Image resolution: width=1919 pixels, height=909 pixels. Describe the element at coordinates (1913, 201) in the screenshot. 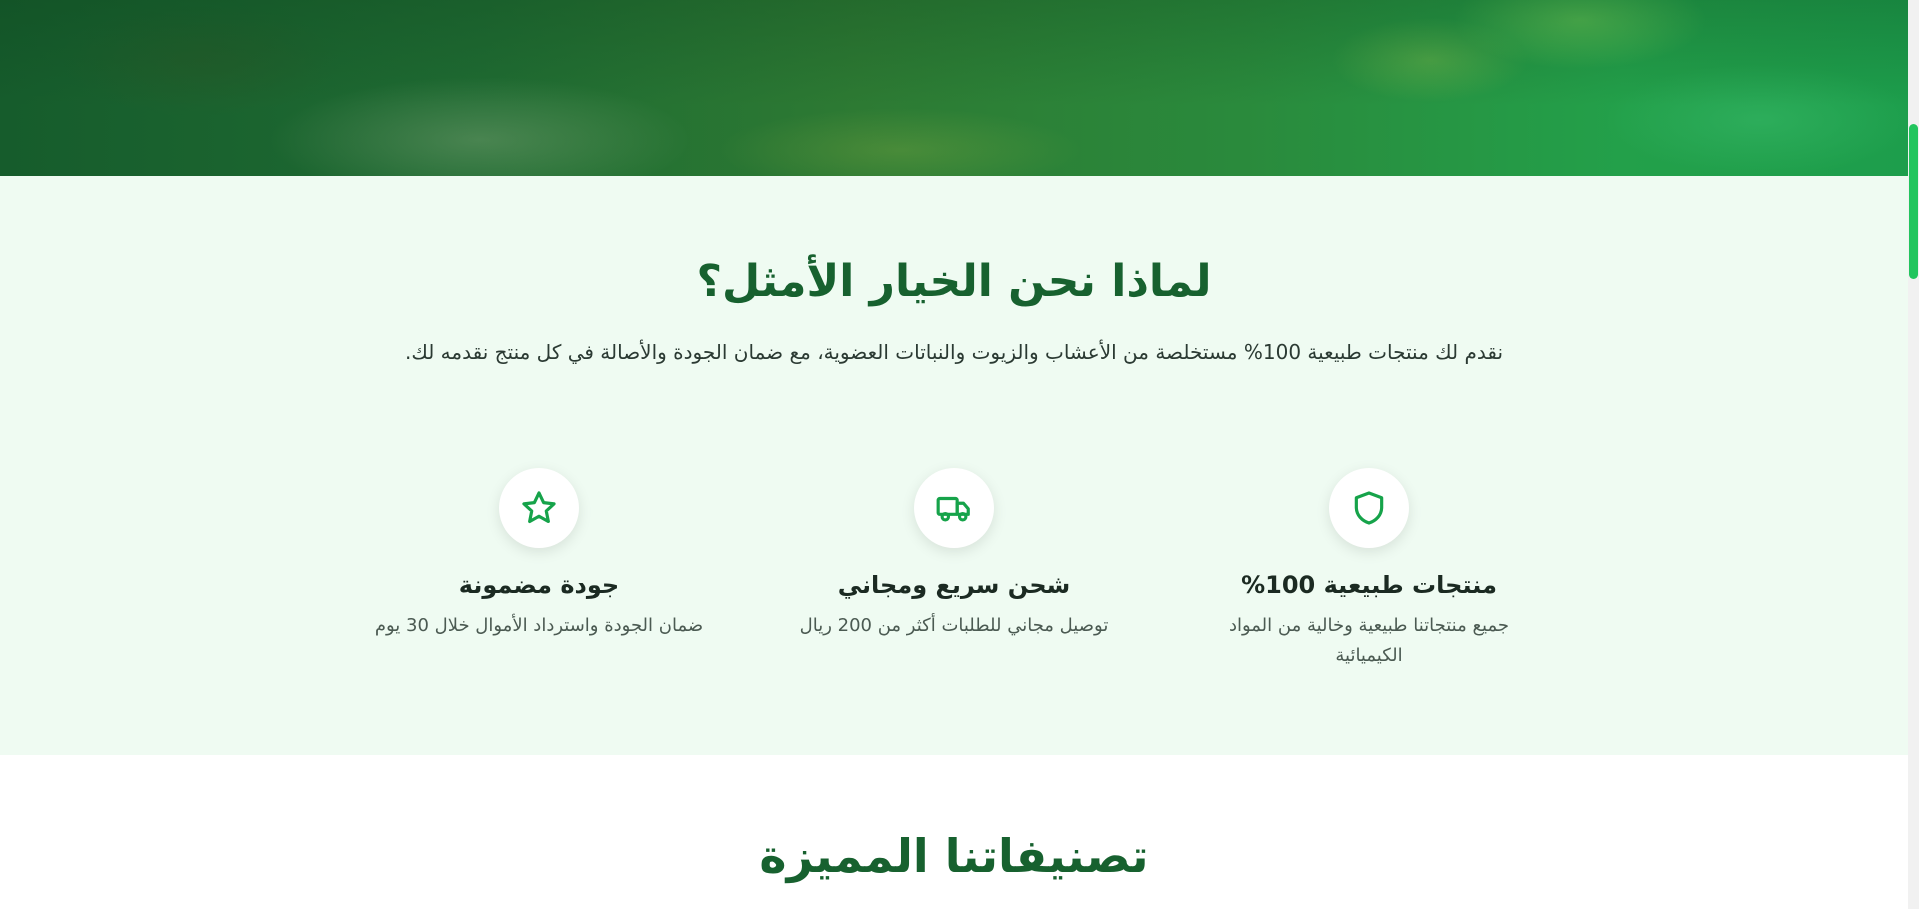

I see `scrollbar-thumb` at that location.